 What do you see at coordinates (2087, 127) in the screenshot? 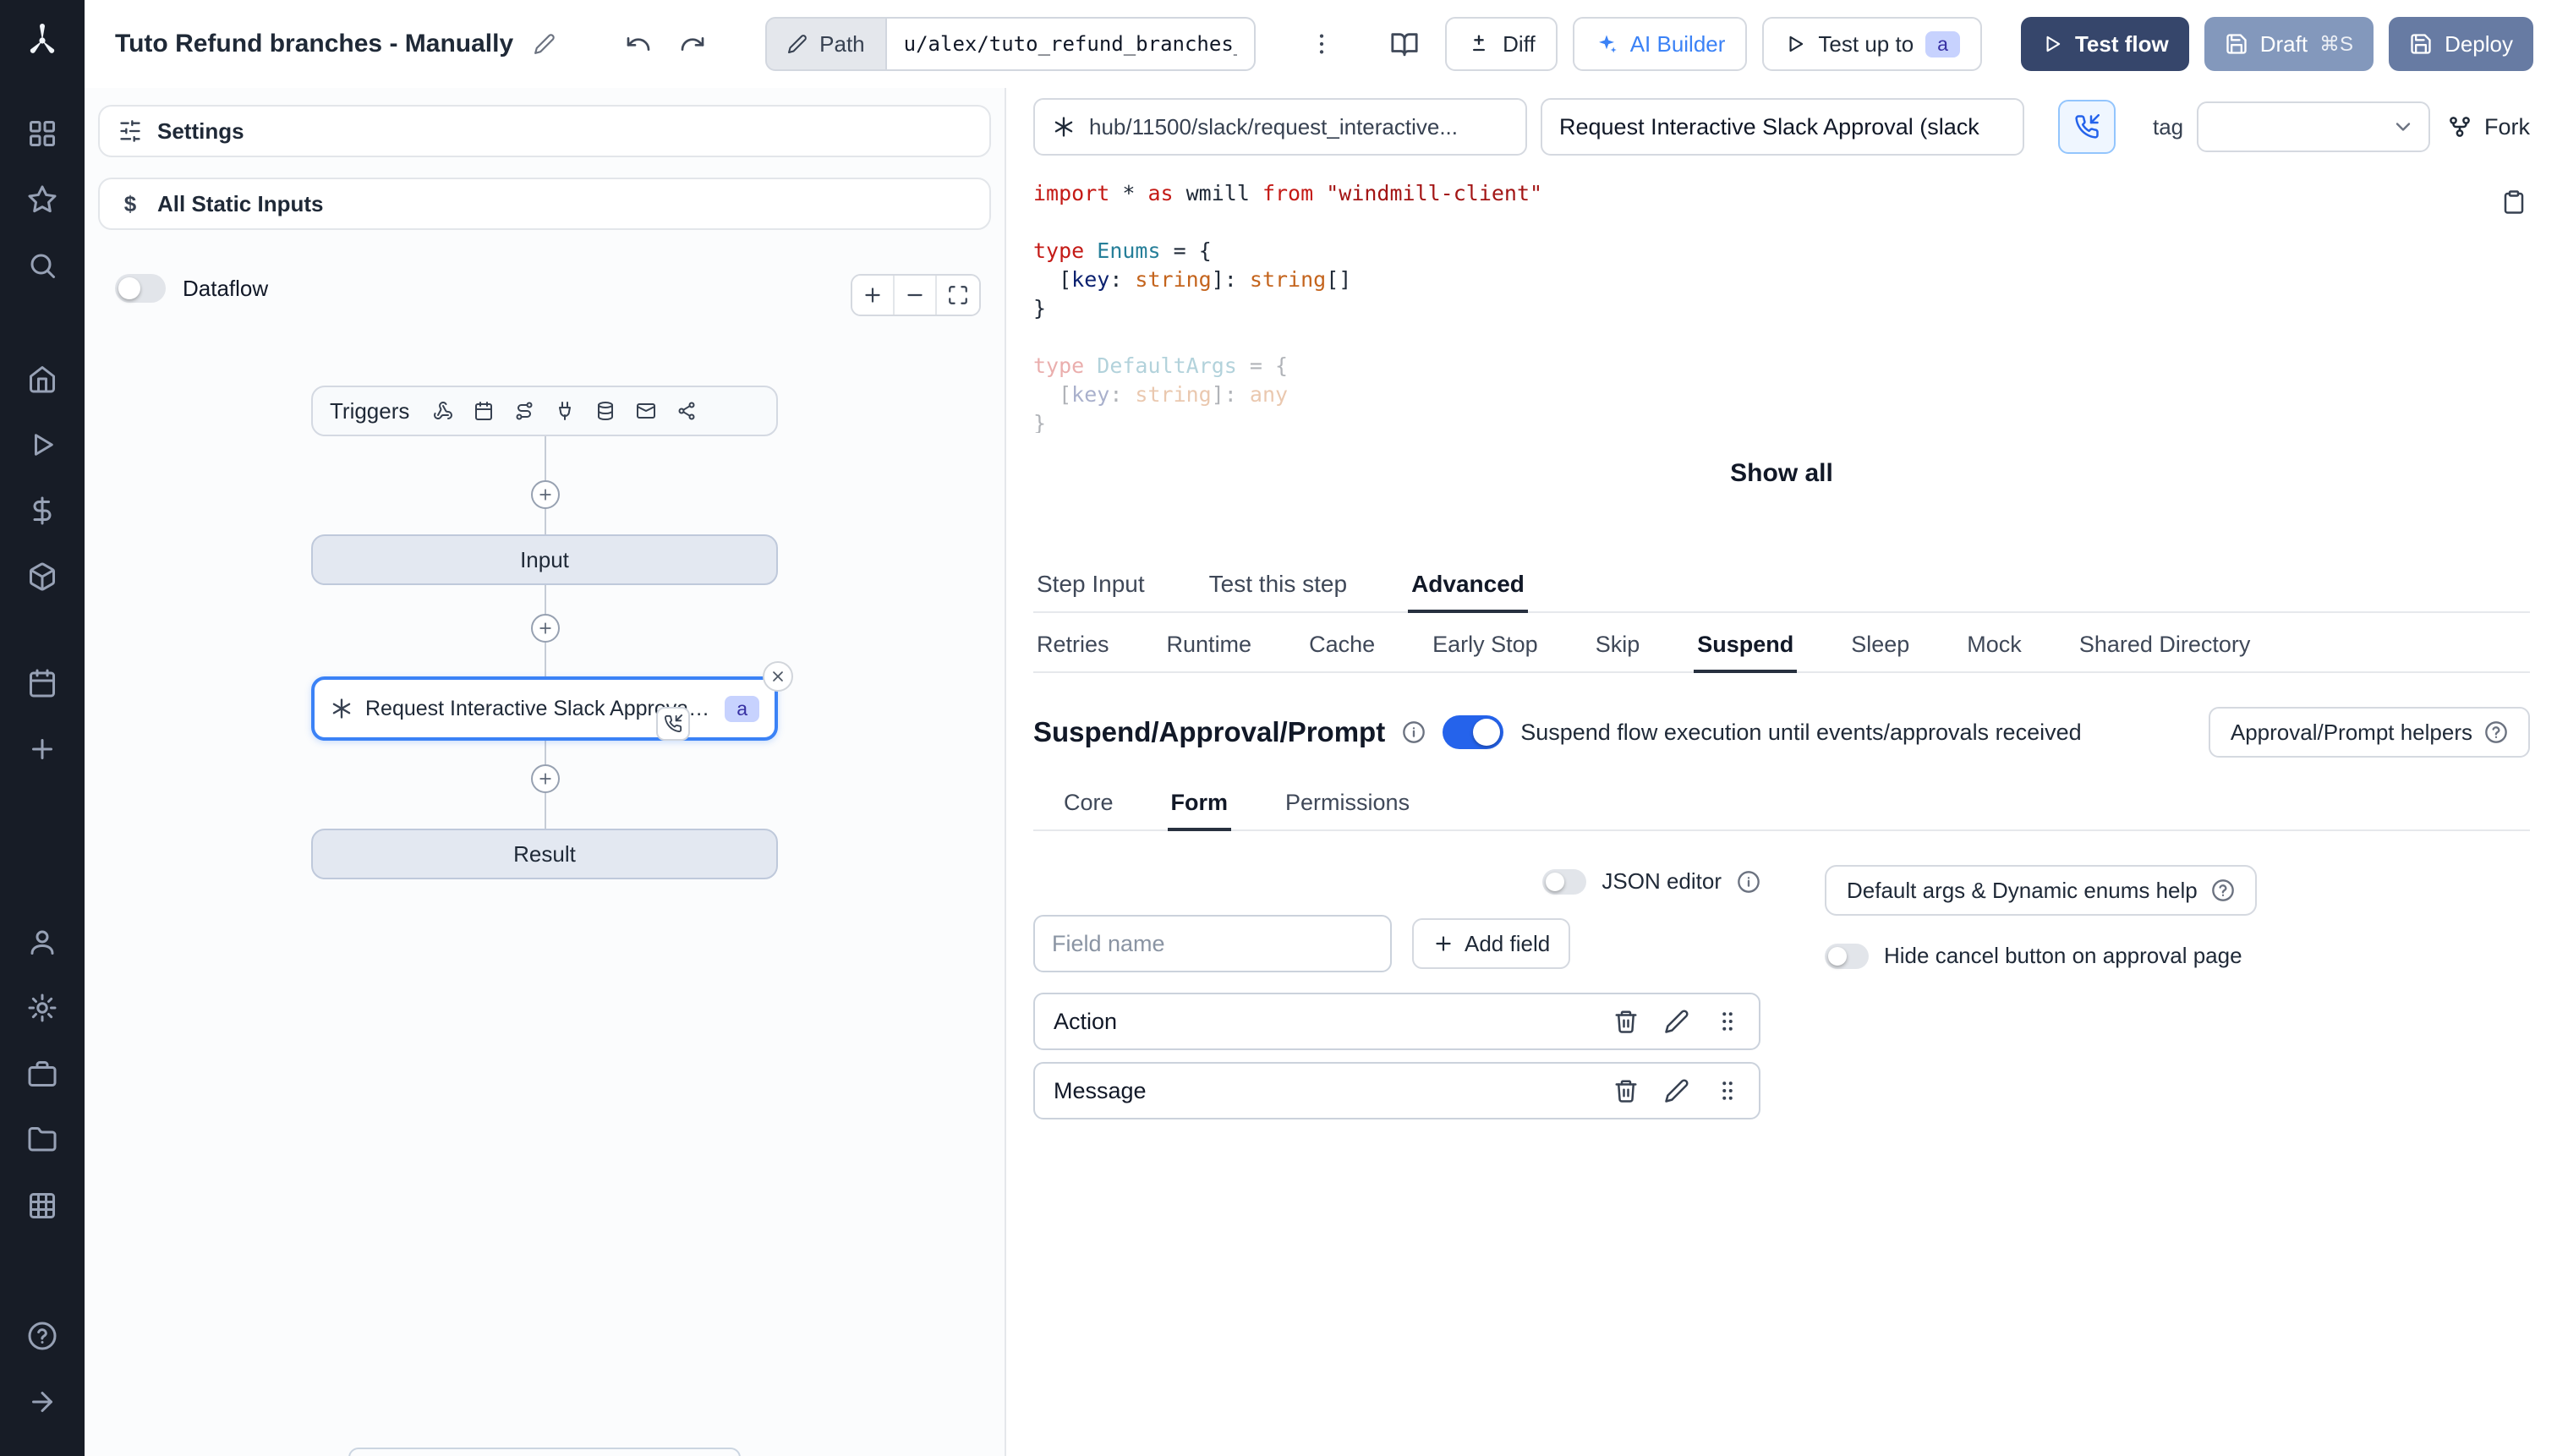
I see `suspend-indicator-button` at bounding box center [2087, 127].